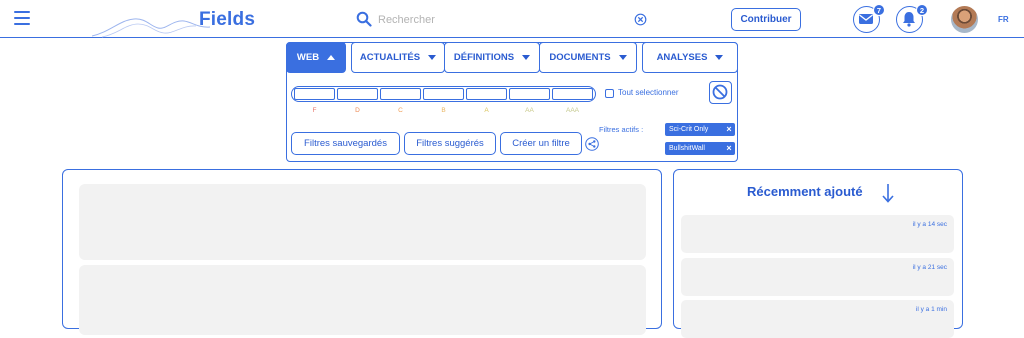 The width and height of the screenshot is (1024, 338). I want to click on grade-label: C, so click(400, 110).